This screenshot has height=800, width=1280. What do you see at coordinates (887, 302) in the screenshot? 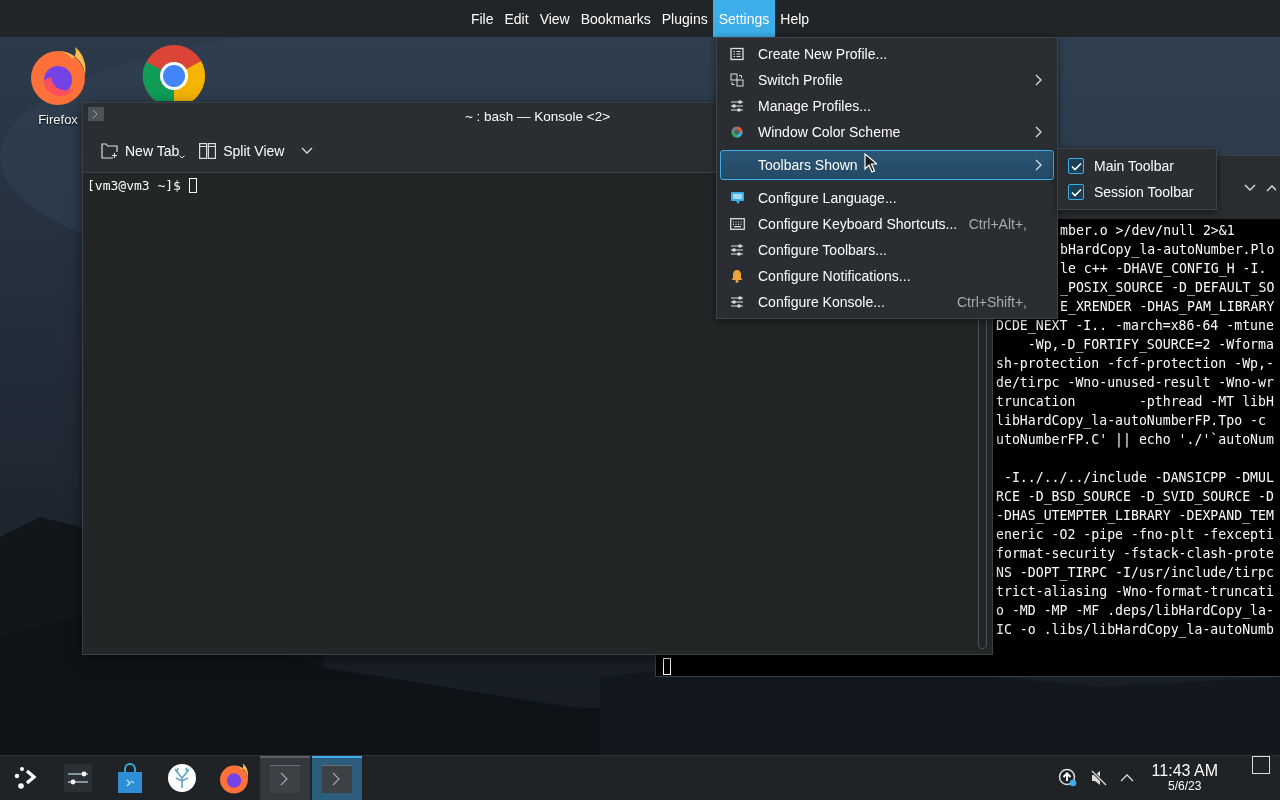
I see `menu-item: Configure Konsole... Ctrl+Shift+,` at bounding box center [887, 302].